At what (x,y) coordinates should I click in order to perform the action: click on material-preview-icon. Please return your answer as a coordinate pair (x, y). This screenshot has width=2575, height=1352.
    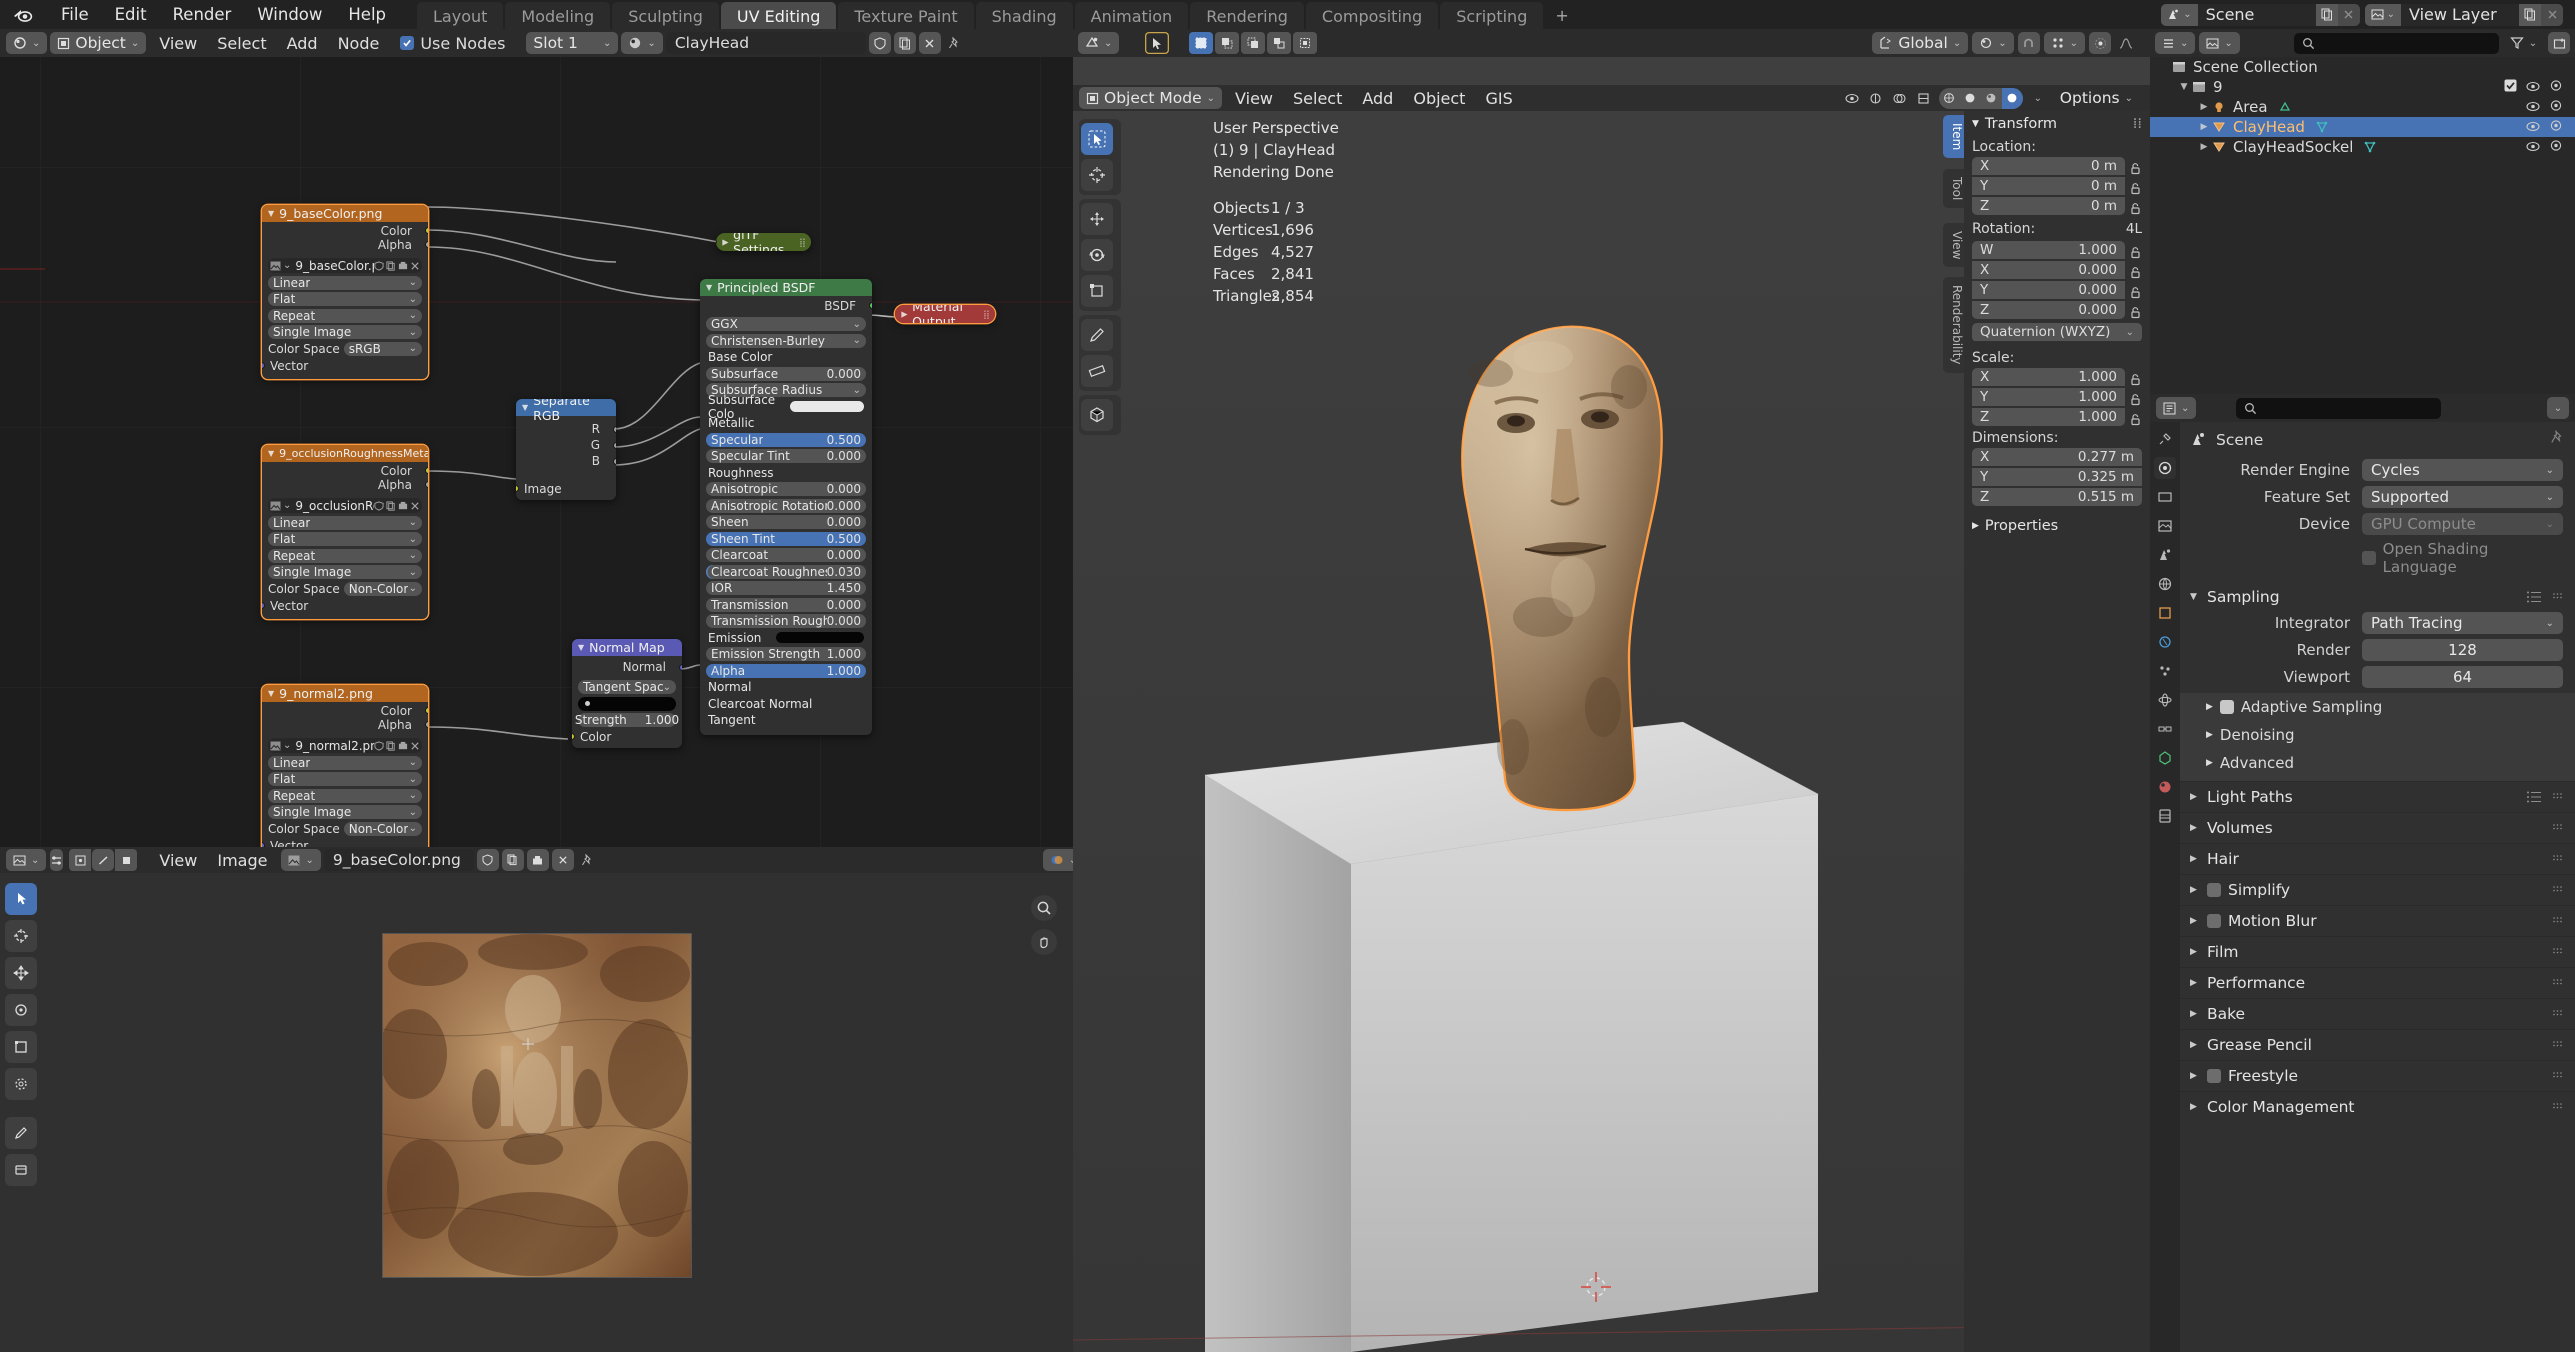
    Looking at the image, I should click on (1991, 98).